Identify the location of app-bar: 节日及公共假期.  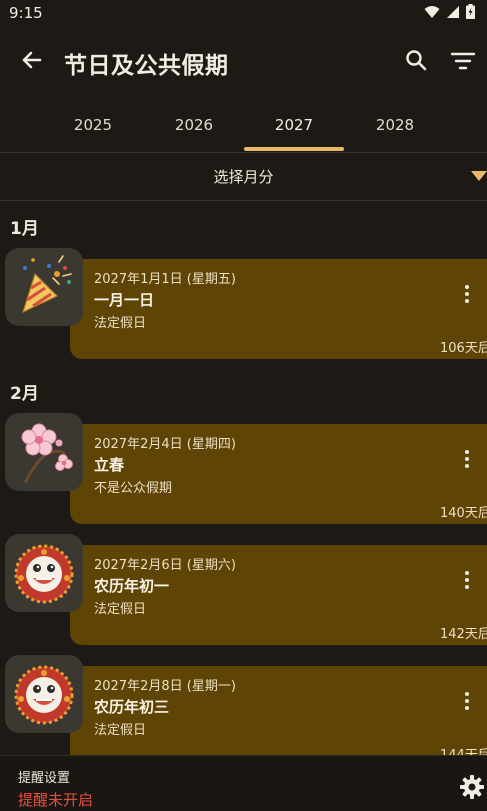
(243, 62).